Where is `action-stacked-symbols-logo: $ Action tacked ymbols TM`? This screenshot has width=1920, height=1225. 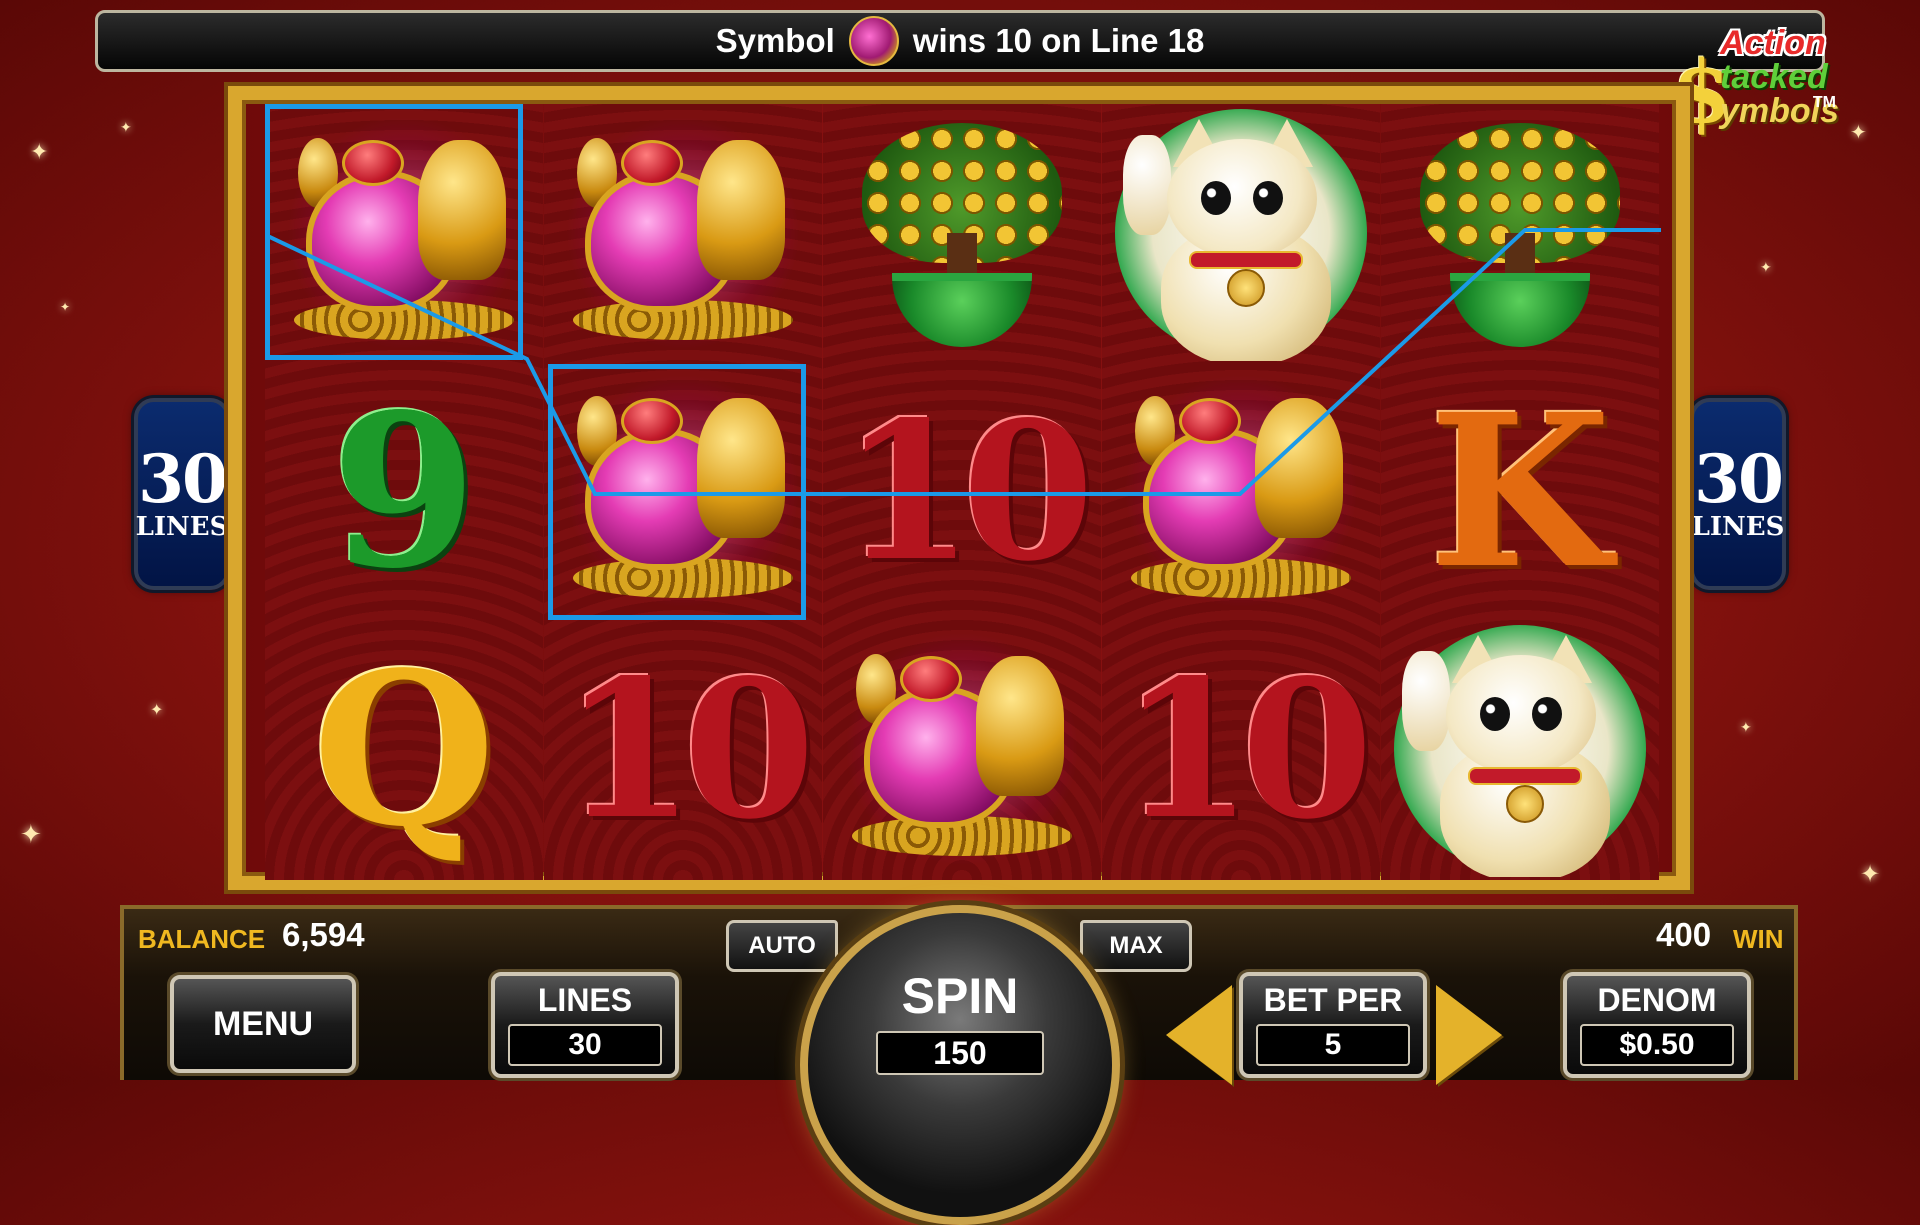
action-stacked-symbols-logo: $ Action tacked ymbols TM is located at coordinates (1755, 82).